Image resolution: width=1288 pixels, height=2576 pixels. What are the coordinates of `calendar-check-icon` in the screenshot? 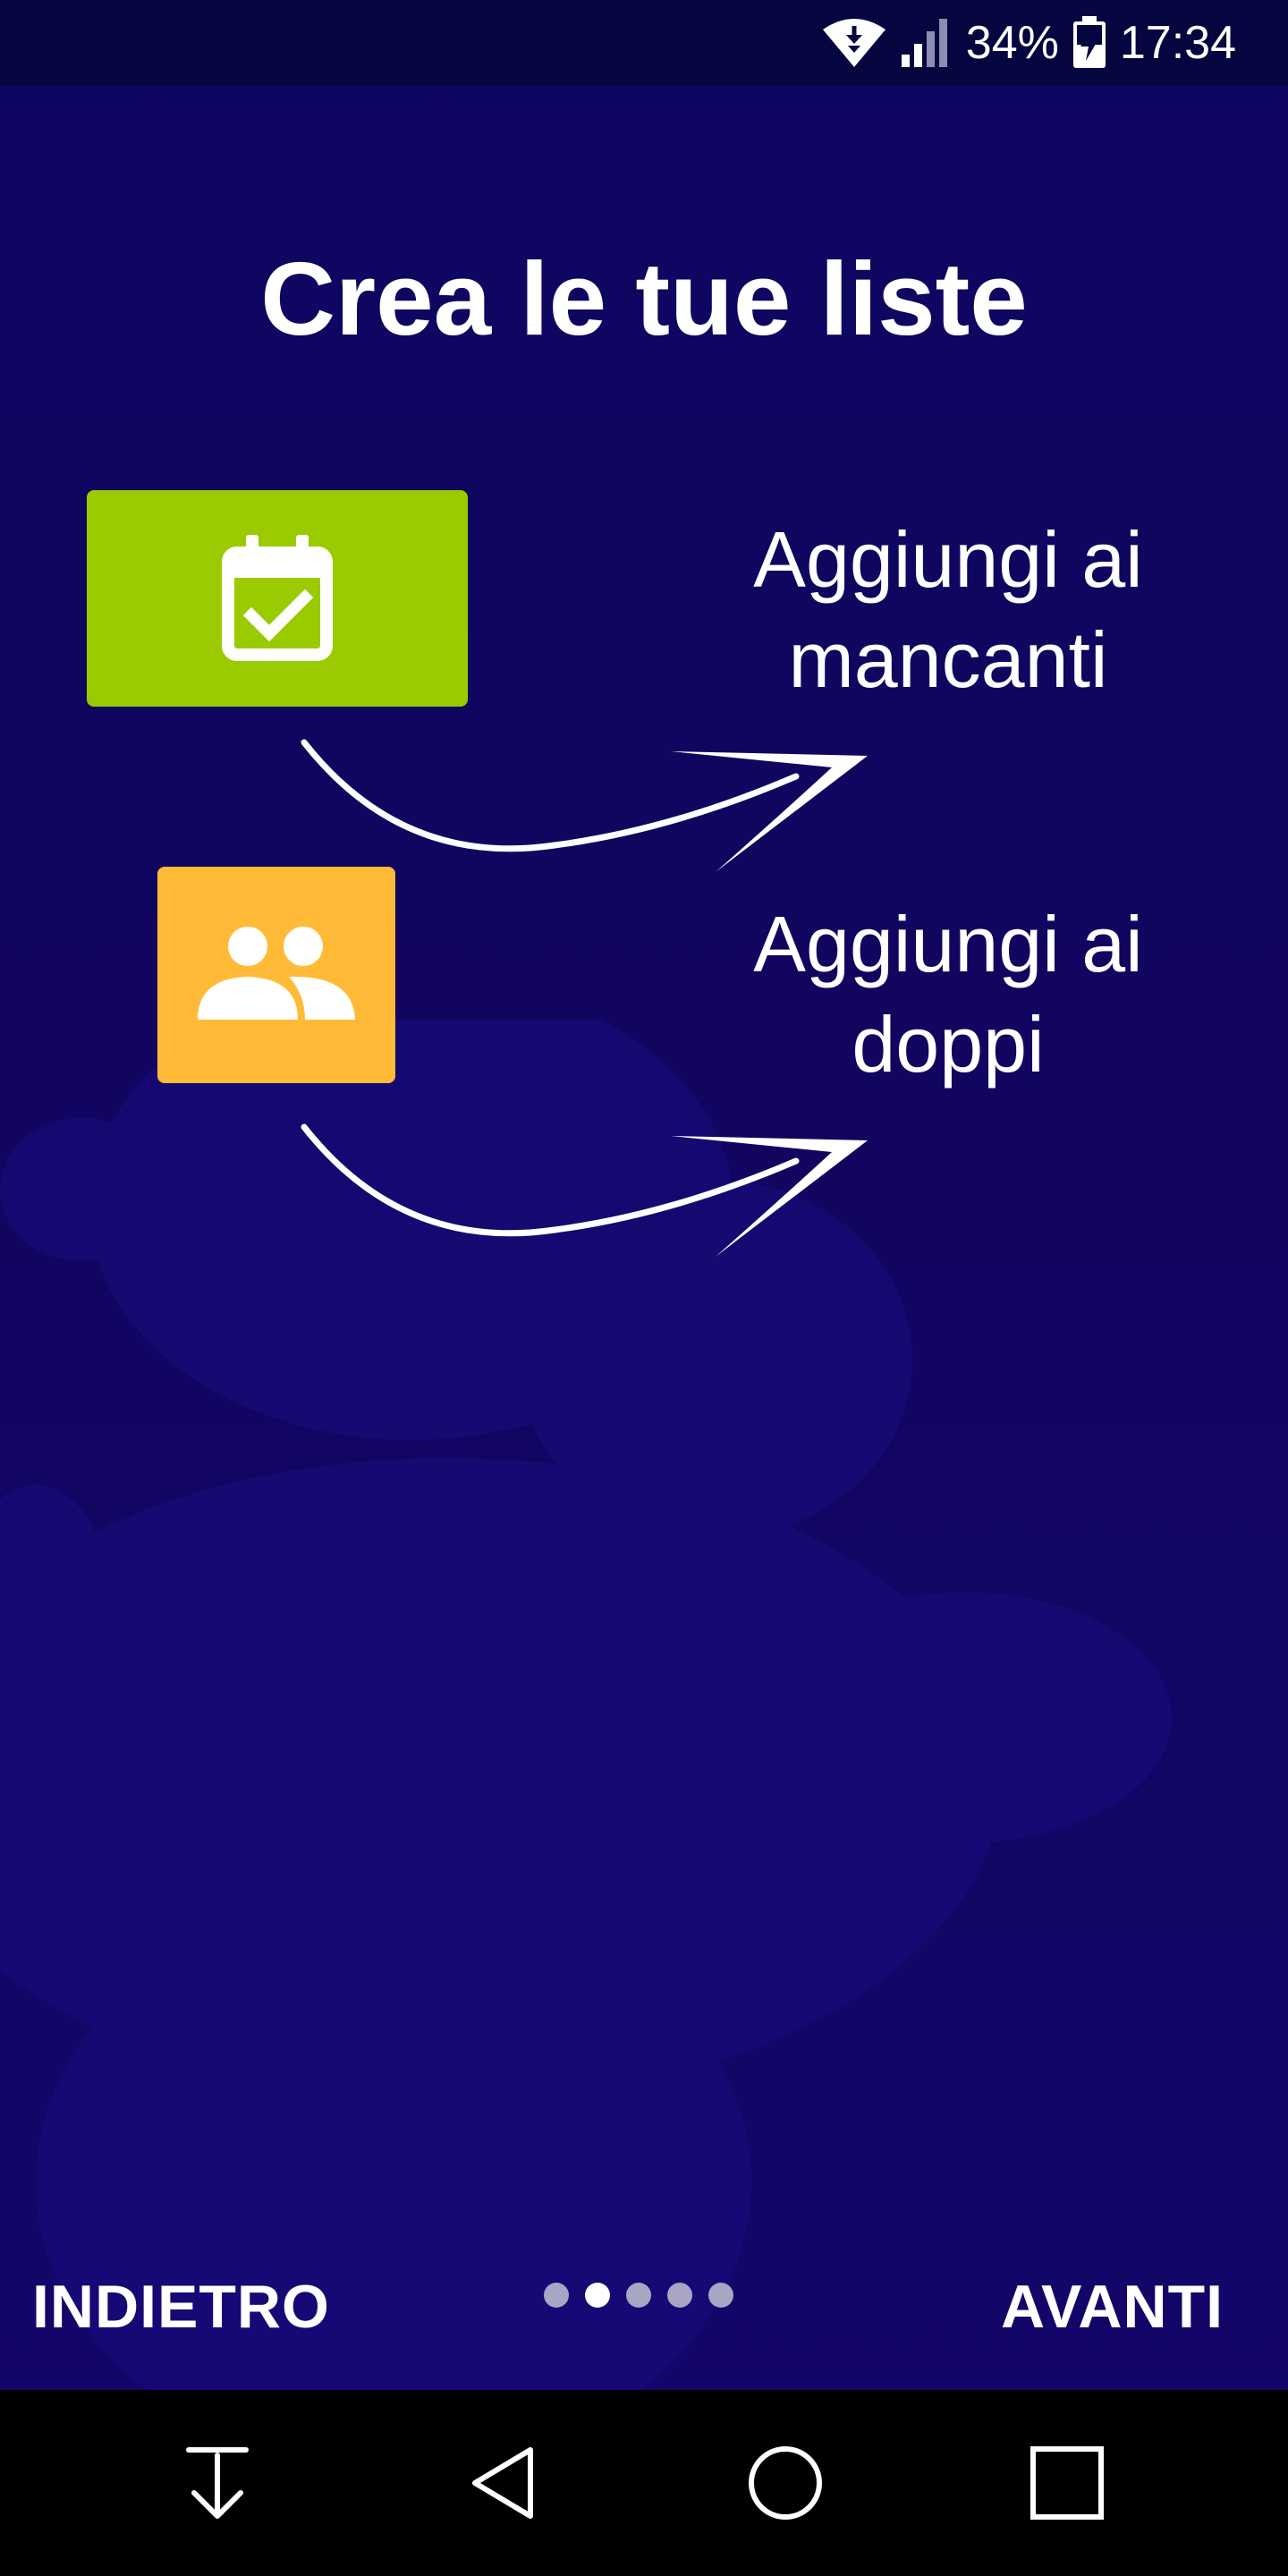 It's located at (277, 599).